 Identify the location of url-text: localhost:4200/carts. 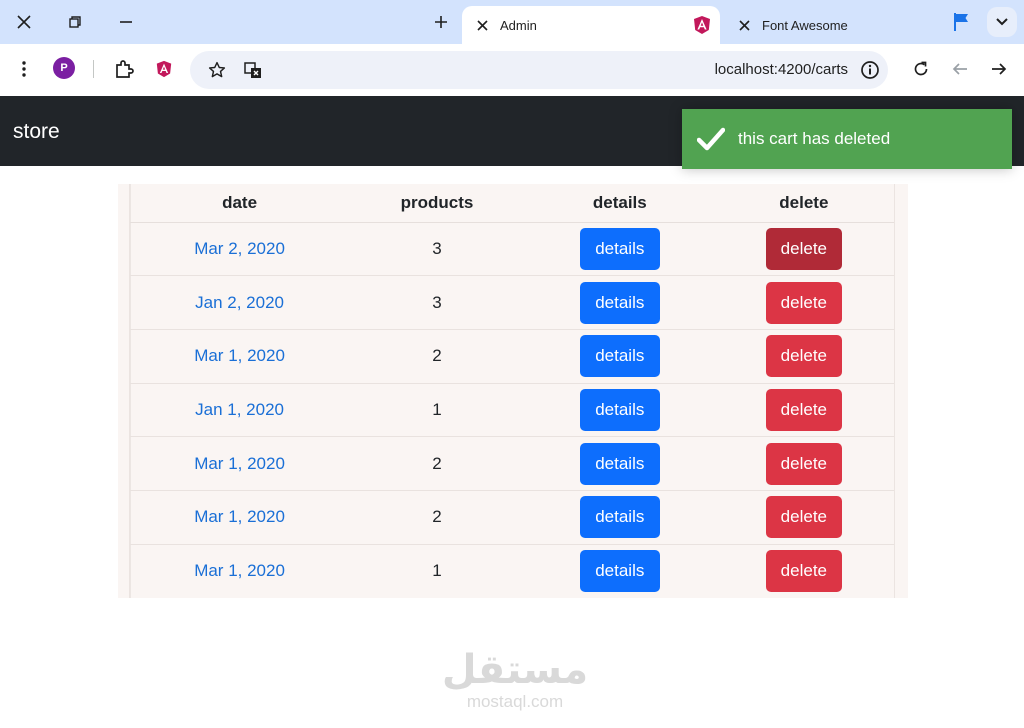
(781, 69).